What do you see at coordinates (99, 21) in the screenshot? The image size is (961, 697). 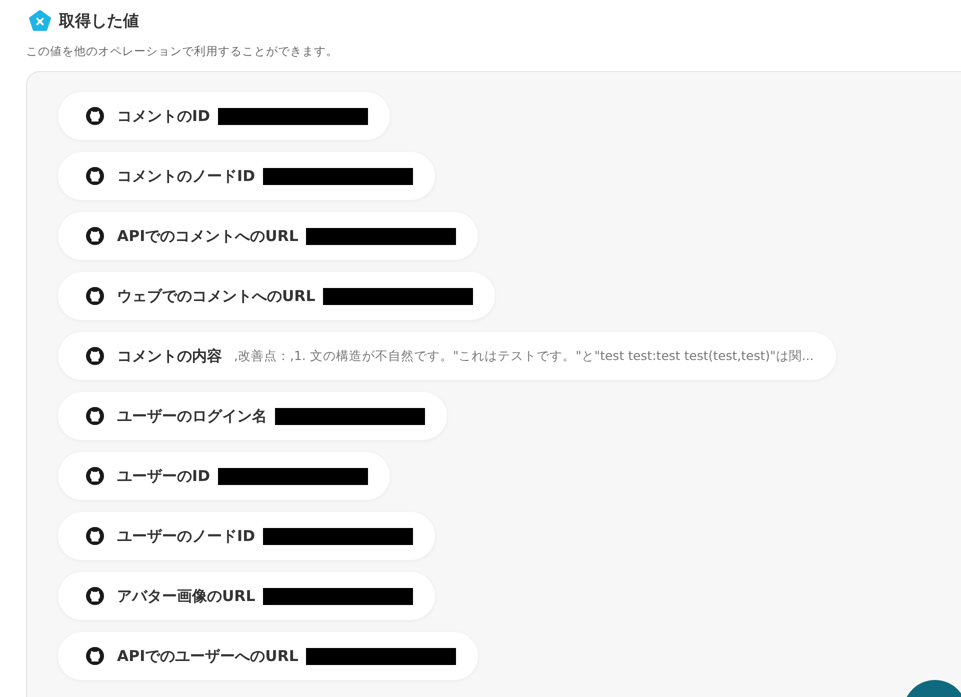 I see `section-title: 取得した値` at bounding box center [99, 21].